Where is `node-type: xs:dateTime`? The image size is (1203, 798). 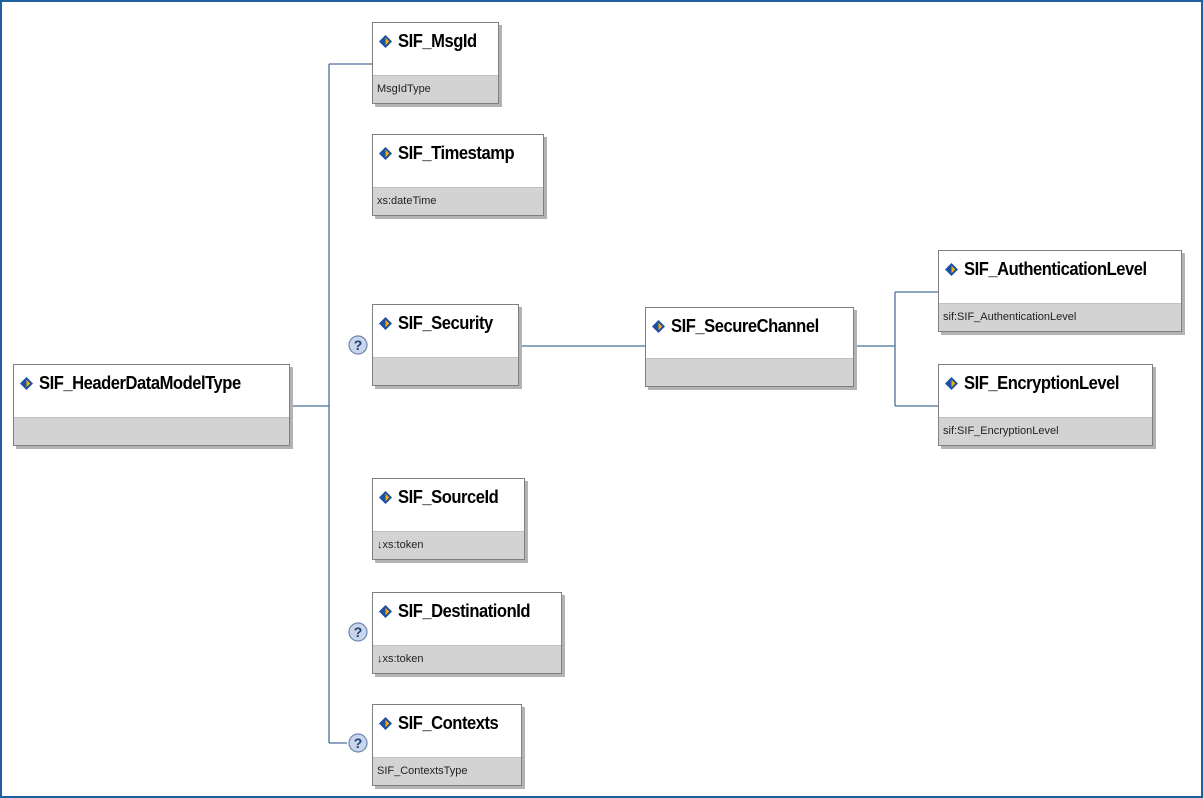
node-type: xs:dateTime is located at coordinates (458, 201).